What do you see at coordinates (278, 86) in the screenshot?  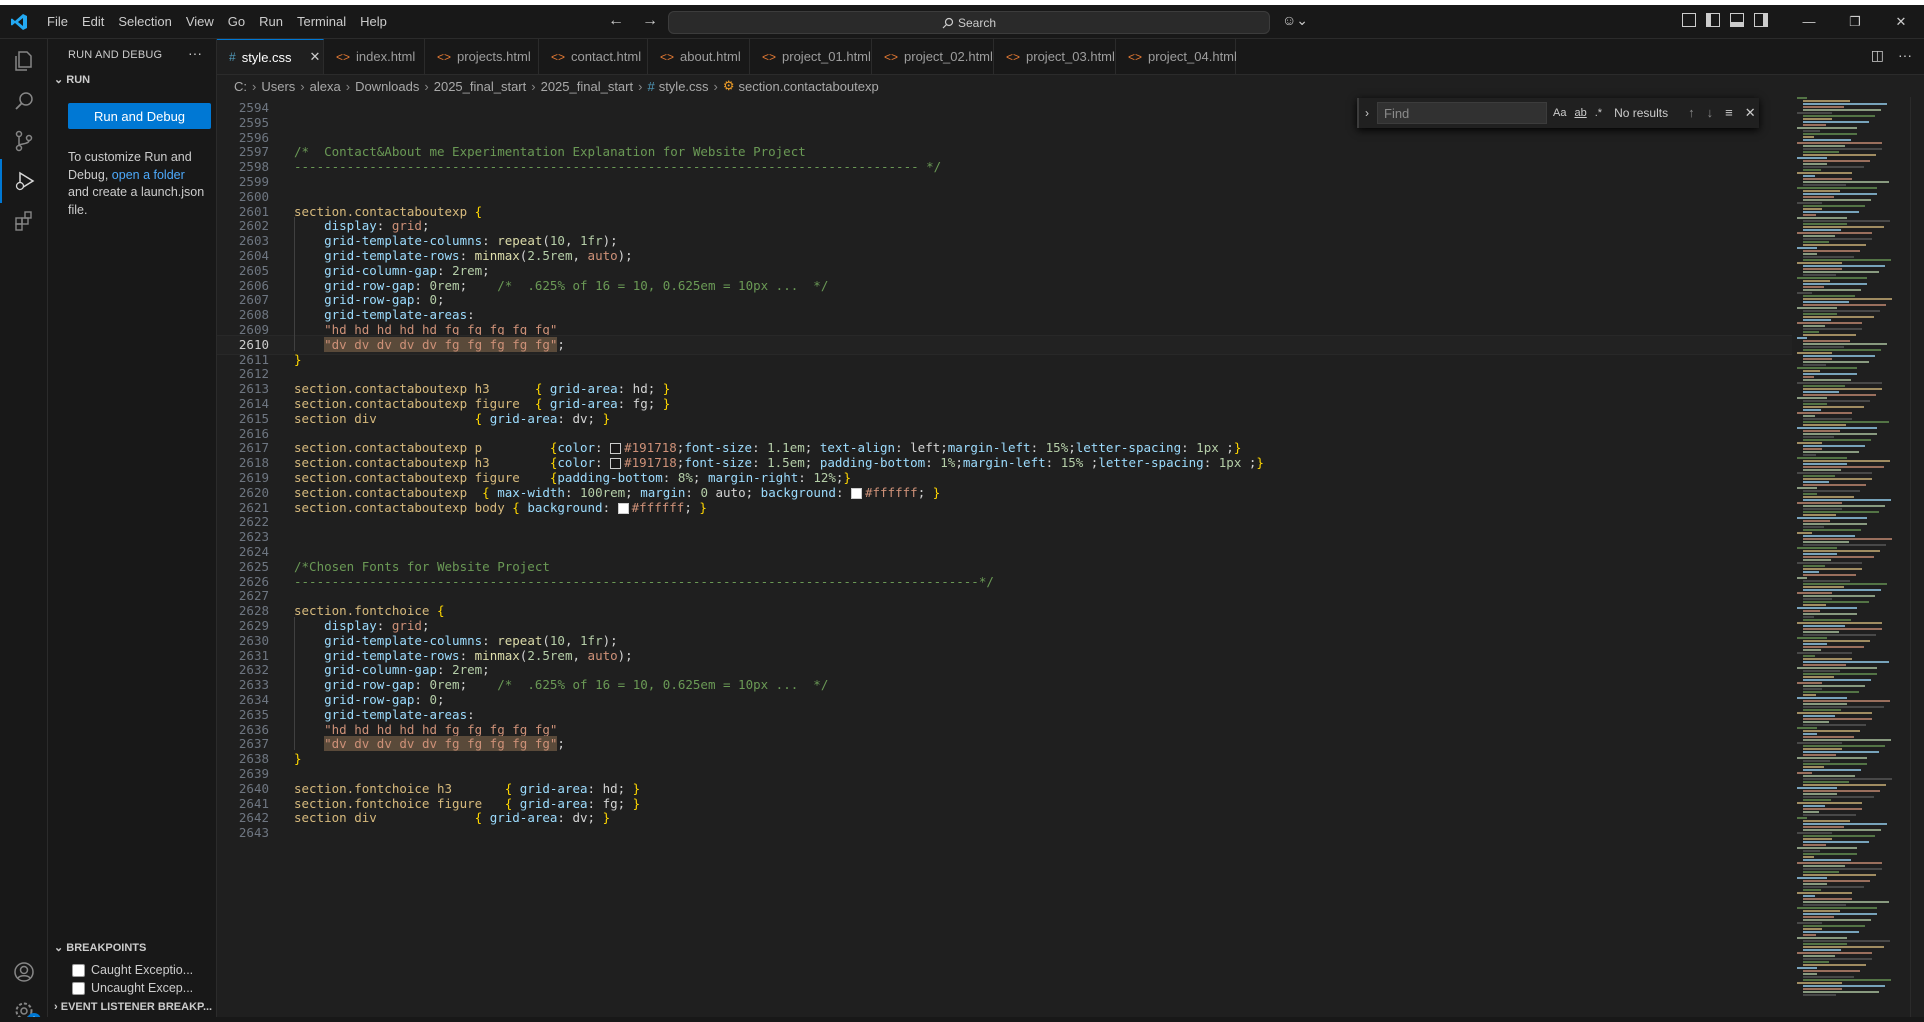 I see `breadcrumb-item: Users` at bounding box center [278, 86].